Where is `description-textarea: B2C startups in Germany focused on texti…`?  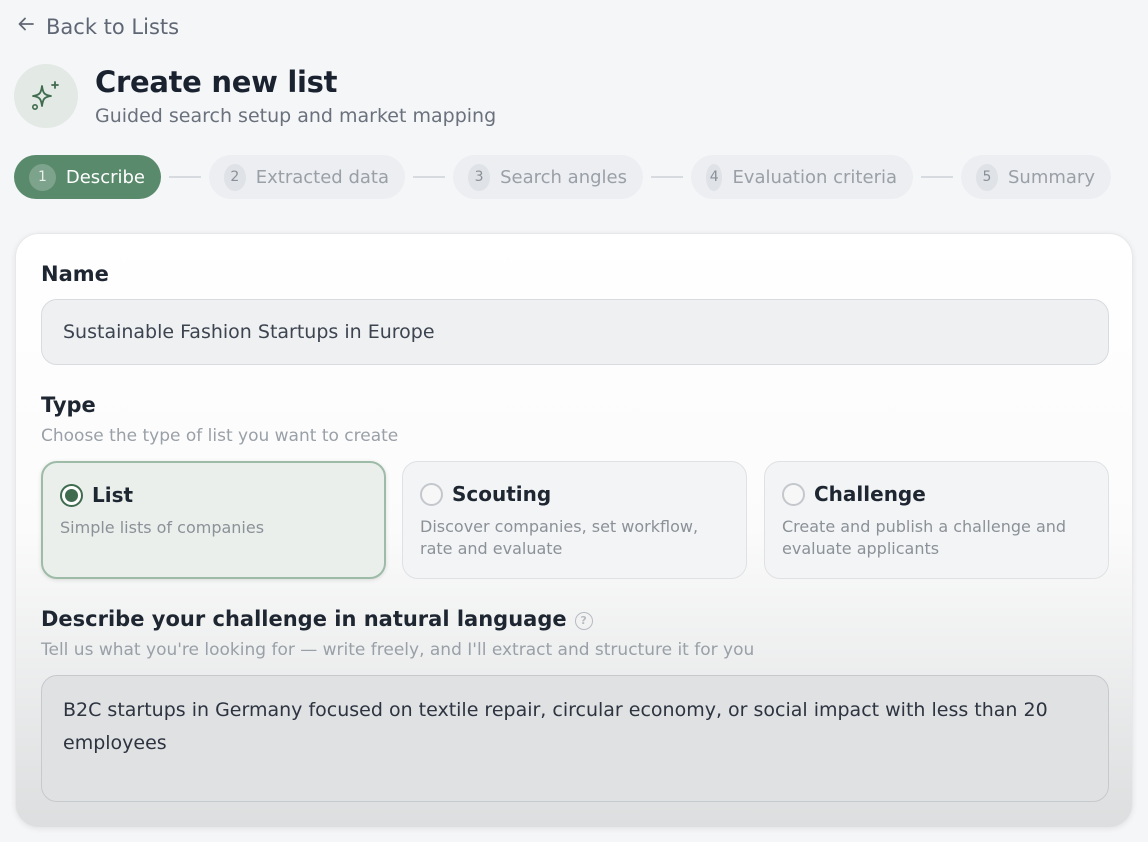
description-textarea: B2C startups in Germany focused on texti… is located at coordinates (575, 738).